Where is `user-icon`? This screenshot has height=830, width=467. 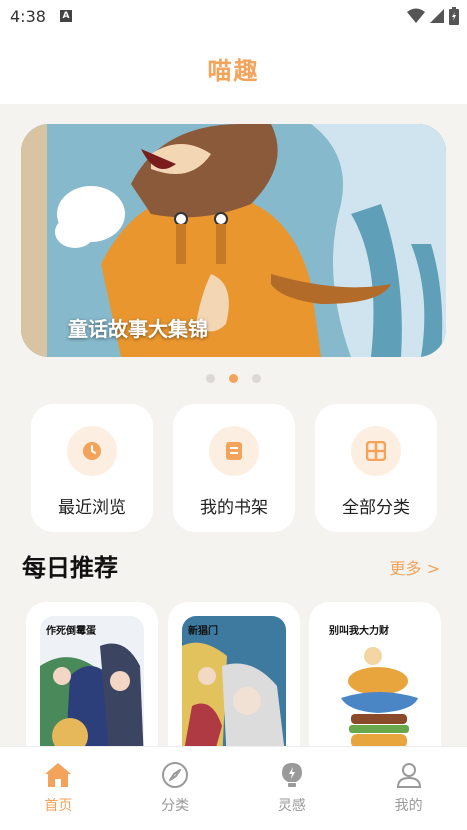 user-icon is located at coordinates (408, 775).